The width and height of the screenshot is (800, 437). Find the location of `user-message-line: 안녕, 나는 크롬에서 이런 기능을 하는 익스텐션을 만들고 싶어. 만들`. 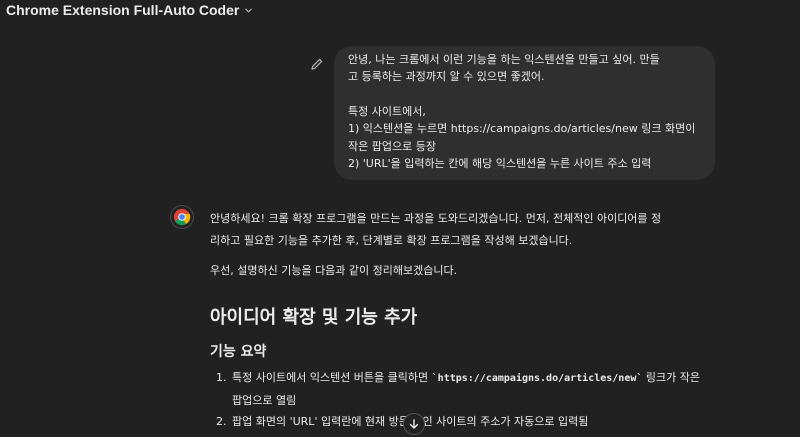

user-message-line: 안녕, 나는 크롬에서 이런 기능을 하는 익스텐션을 만들고 싶어. 만들 is located at coordinates (504, 59).